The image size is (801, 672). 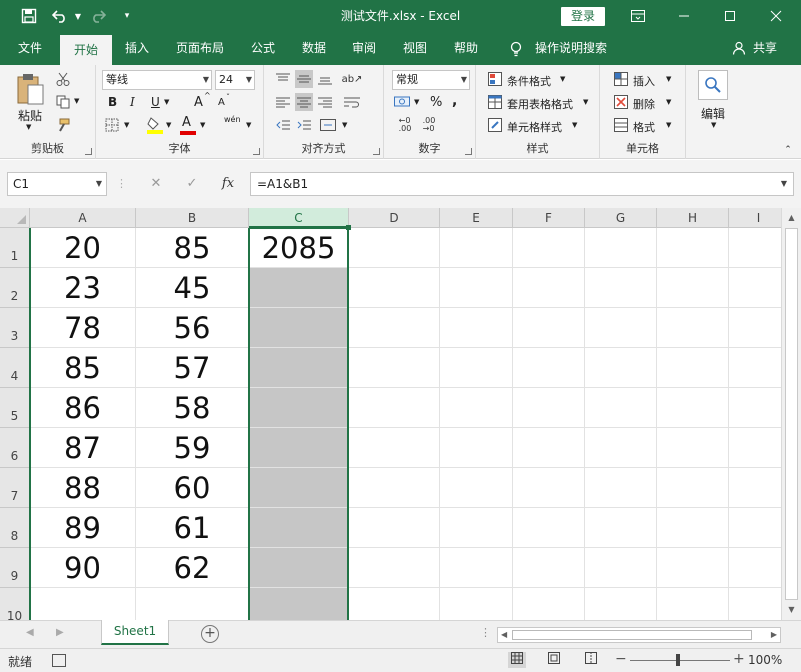 I want to click on insert-cells-icon, so click(x=621, y=79).